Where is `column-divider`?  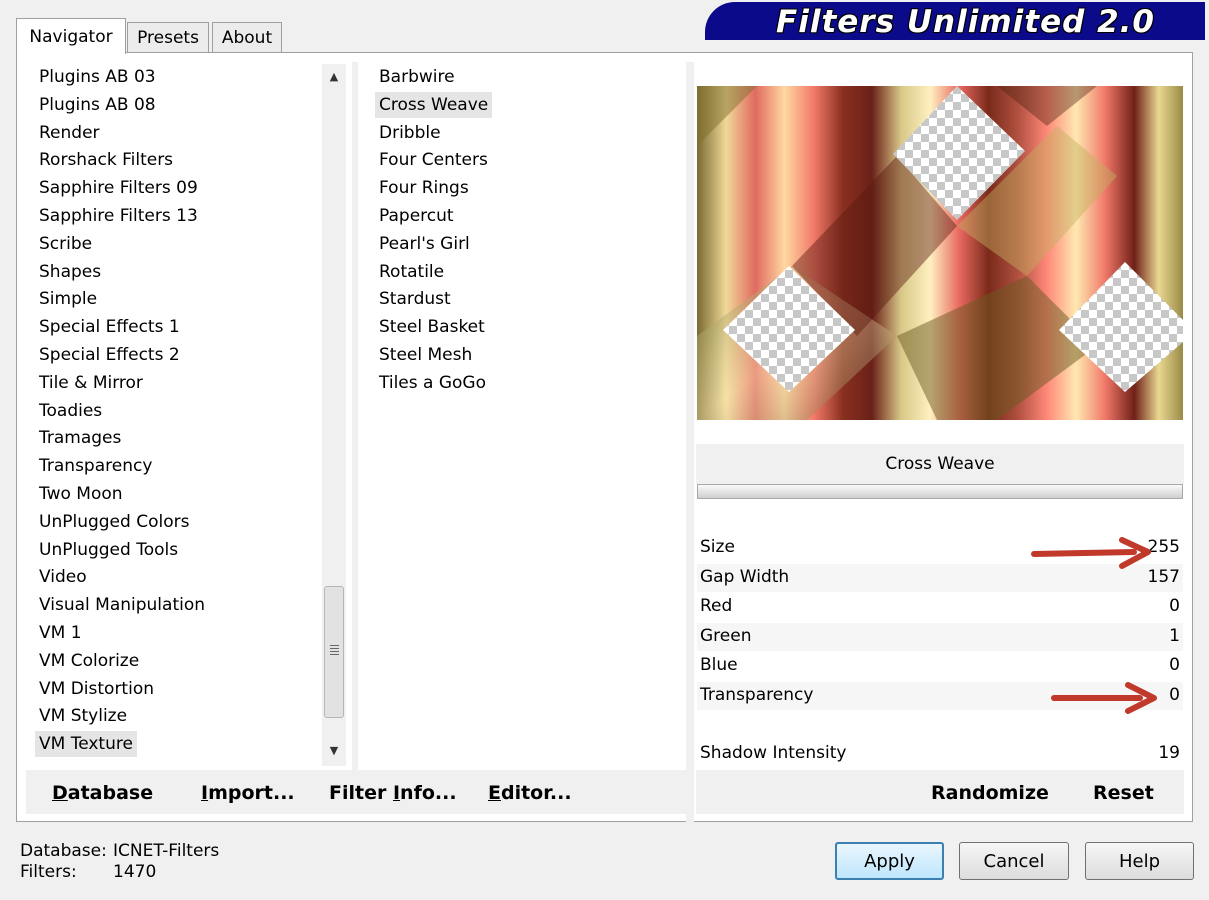
column-divider is located at coordinates (355, 416).